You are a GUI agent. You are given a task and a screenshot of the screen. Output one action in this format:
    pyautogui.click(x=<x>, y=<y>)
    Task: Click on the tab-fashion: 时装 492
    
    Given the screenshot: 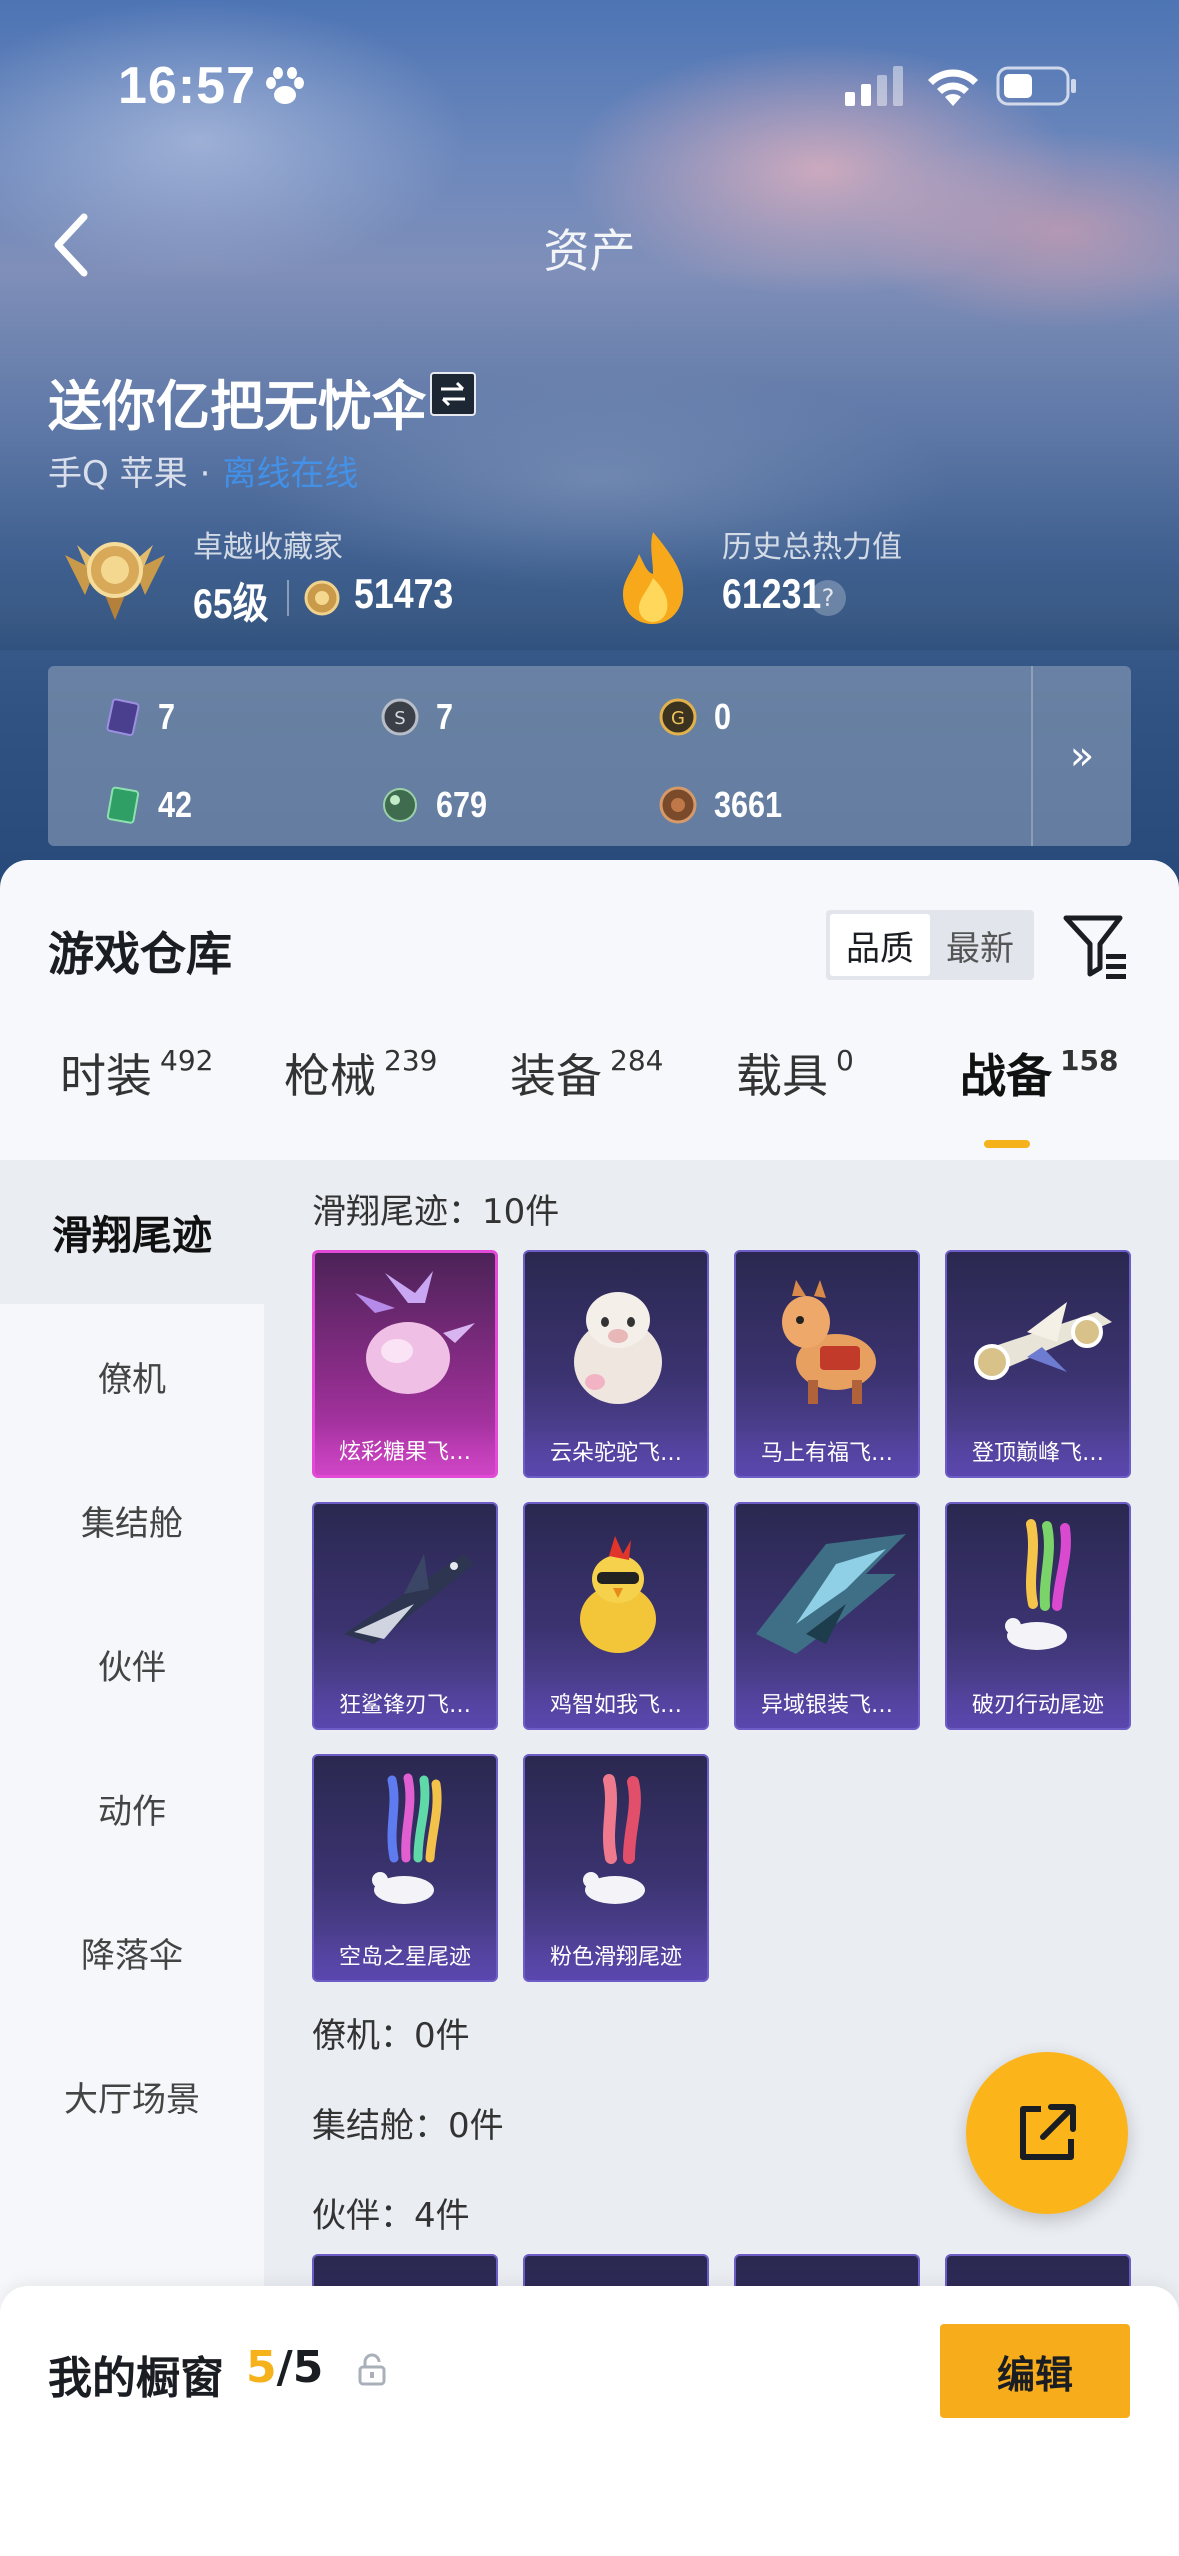 What is the action you would take?
    pyautogui.click(x=136, y=1073)
    